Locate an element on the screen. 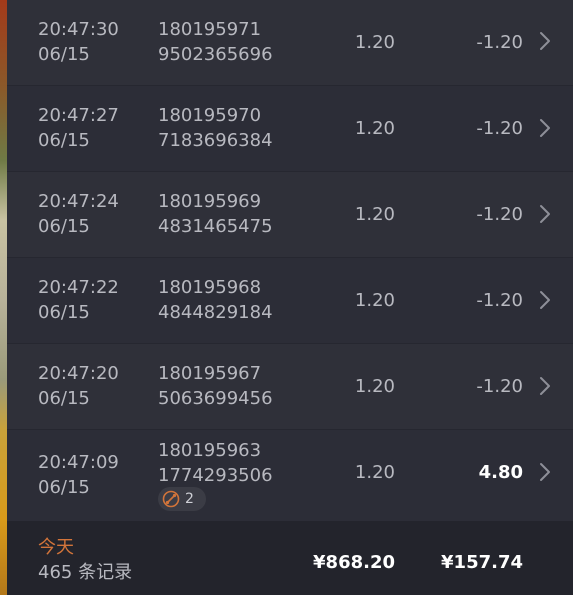  record-id-line2: 1774293506 is located at coordinates (215, 475).